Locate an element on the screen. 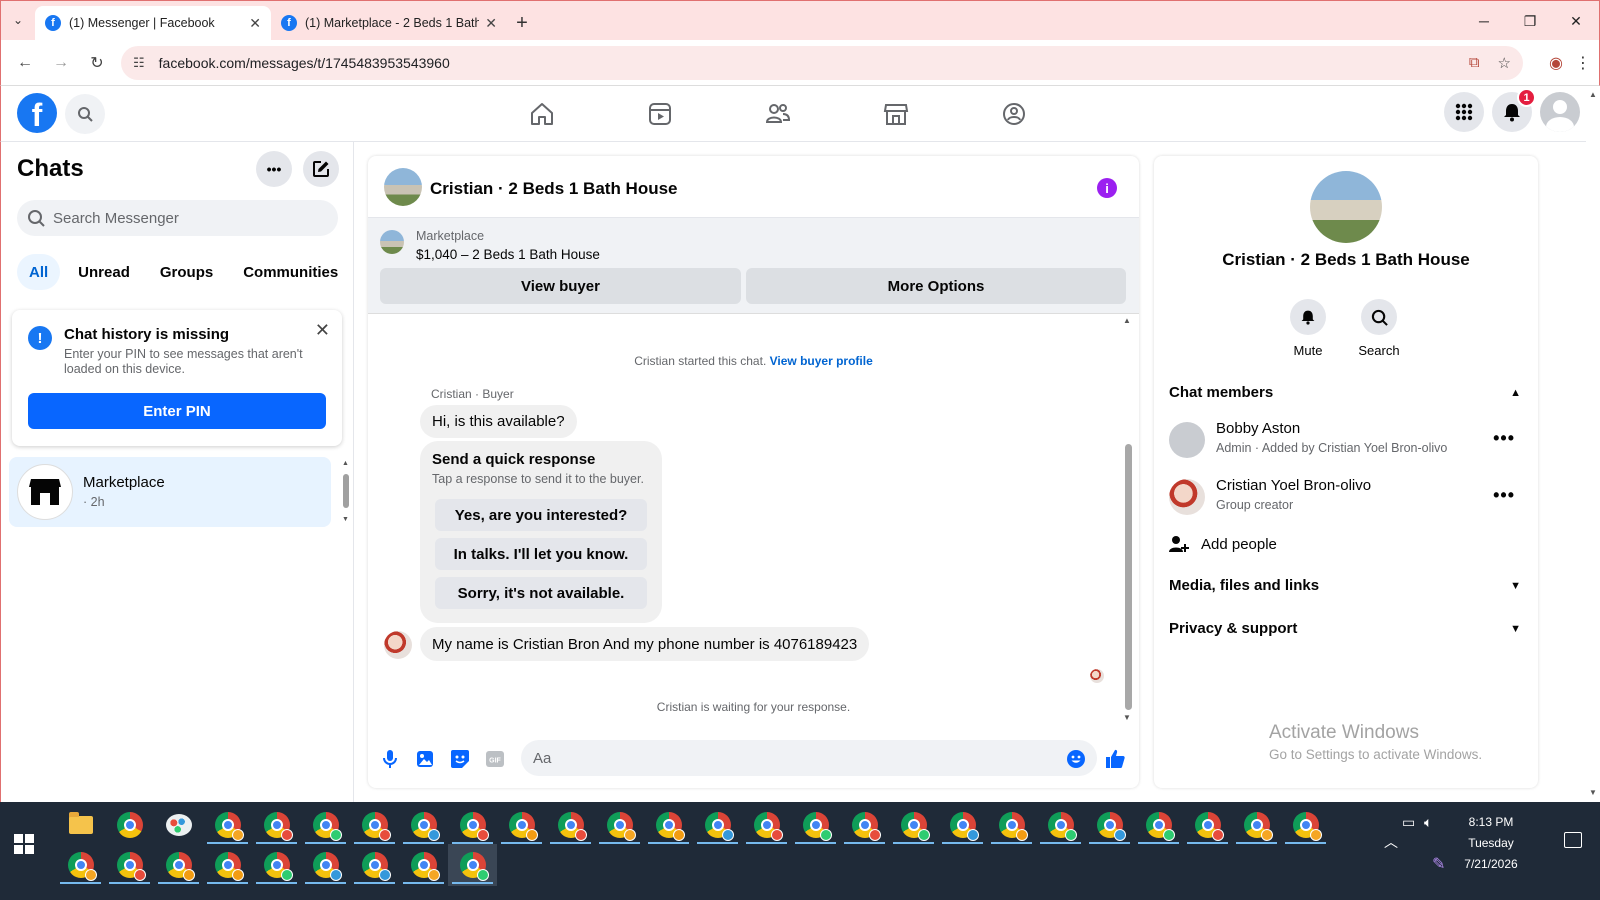 This screenshot has height=900, width=1600. conversation-avatar is located at coordinates (403, 187).